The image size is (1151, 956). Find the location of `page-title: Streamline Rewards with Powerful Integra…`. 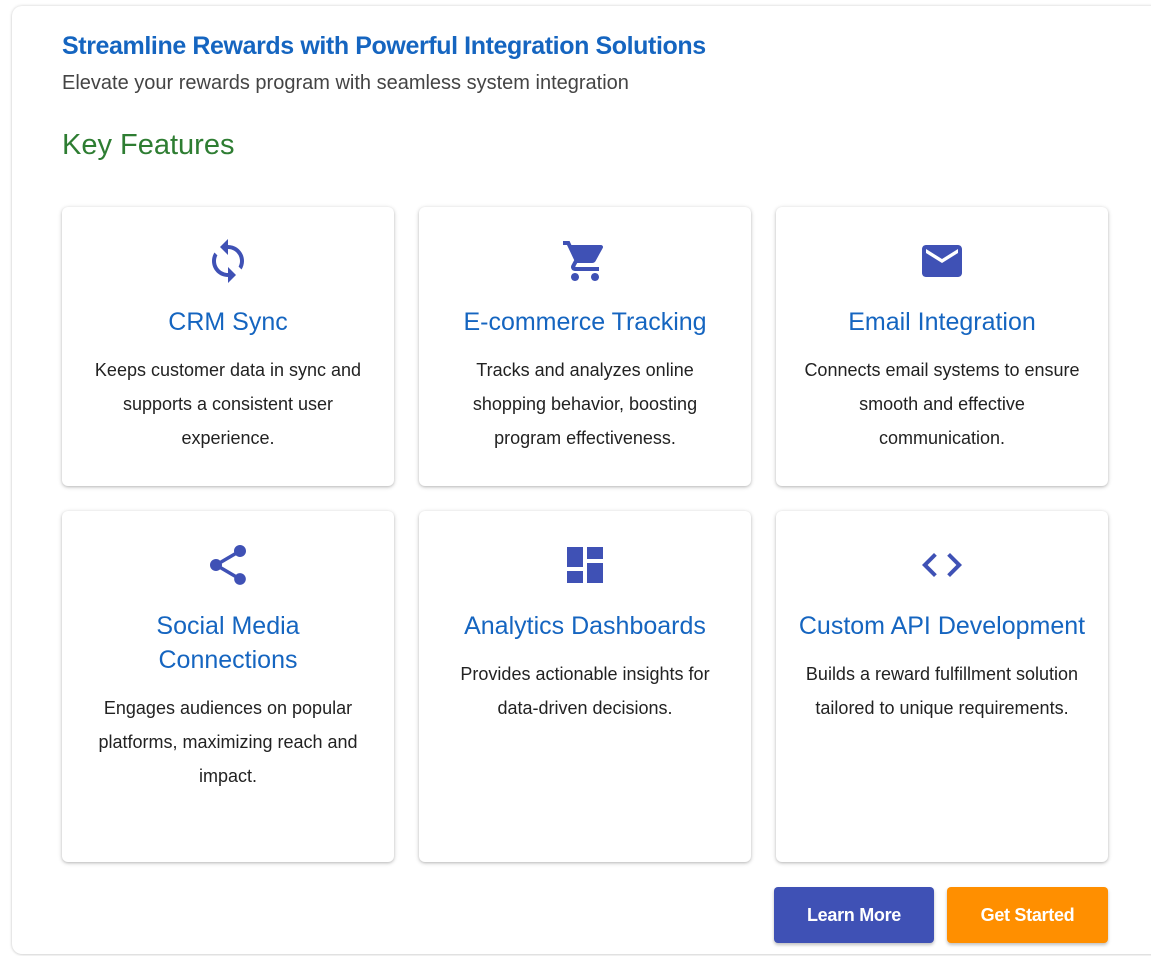

page-title: Streamline Rewards with Powerful Integra… is located at coordinates (384, 46).